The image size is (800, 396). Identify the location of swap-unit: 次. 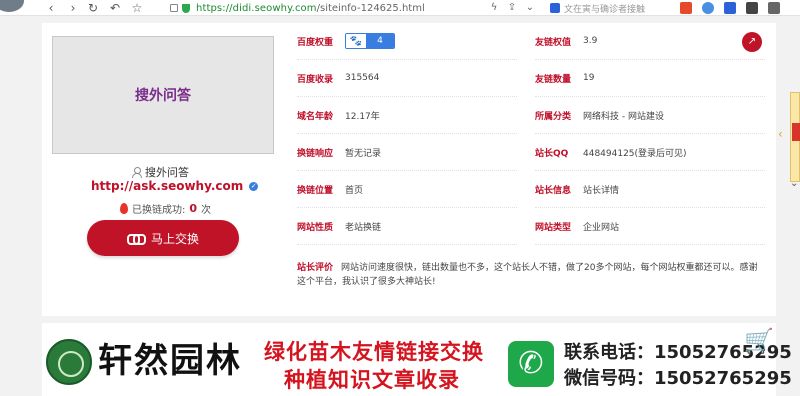
(206, 210).